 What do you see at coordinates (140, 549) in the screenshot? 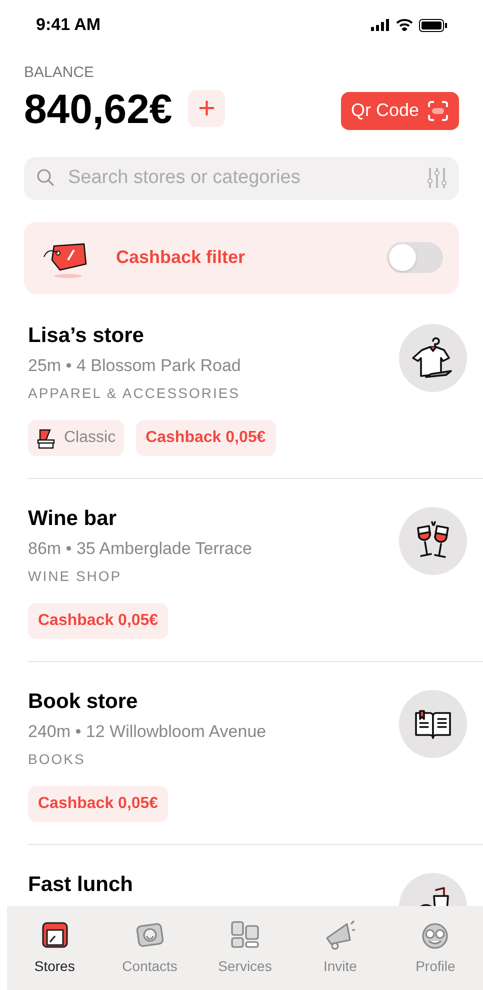
I see `store-address: 86m • 35 Amberglade Terrace` at bounding box center [140, 549].